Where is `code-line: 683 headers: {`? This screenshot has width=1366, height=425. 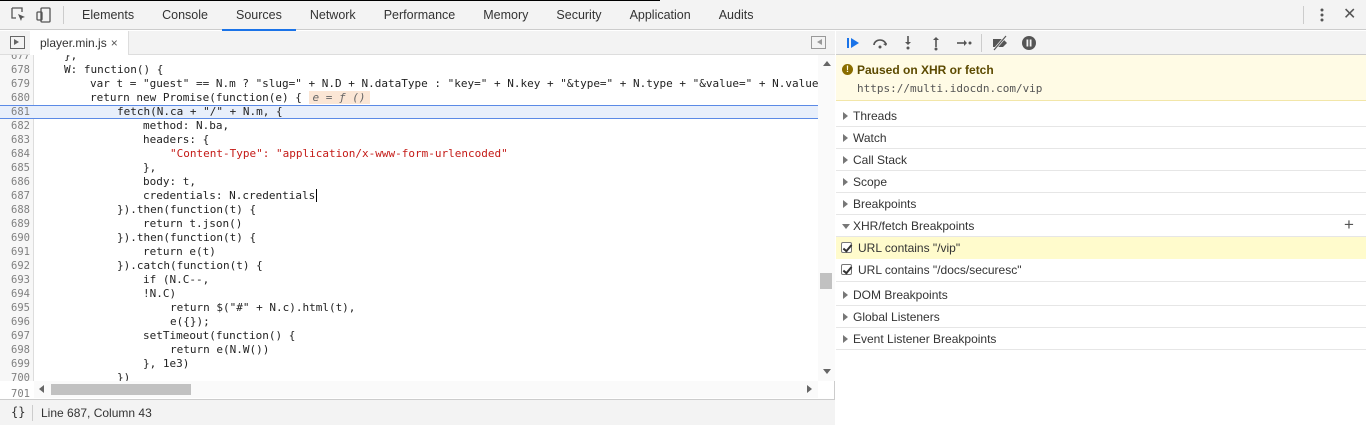
code-line: 683 headers: { is located at coordinates (110, 139).